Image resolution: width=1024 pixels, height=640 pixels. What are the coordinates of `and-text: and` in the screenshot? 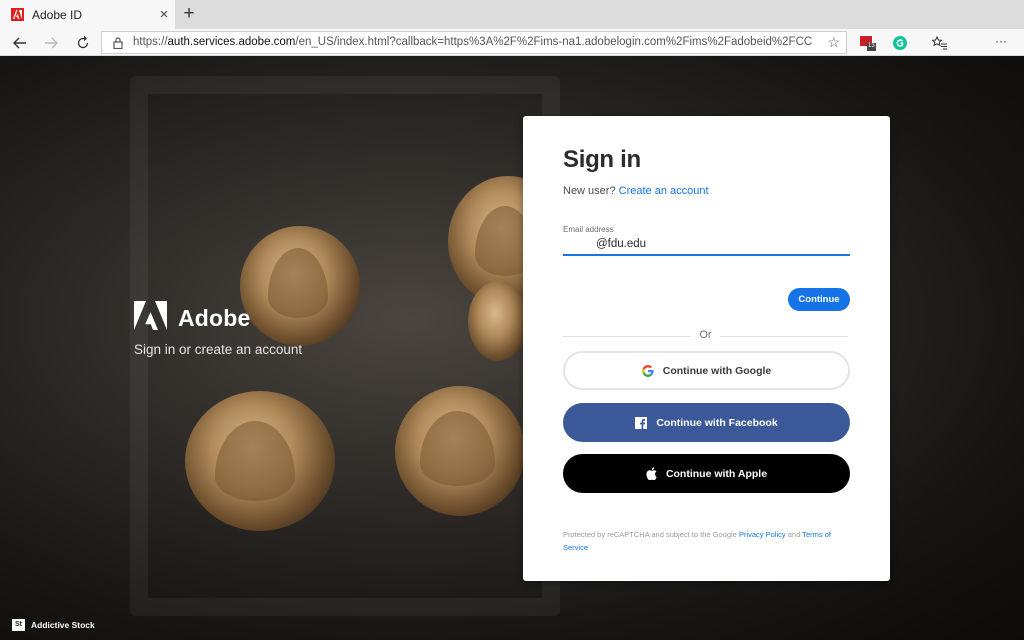 It's located at (794, 534).